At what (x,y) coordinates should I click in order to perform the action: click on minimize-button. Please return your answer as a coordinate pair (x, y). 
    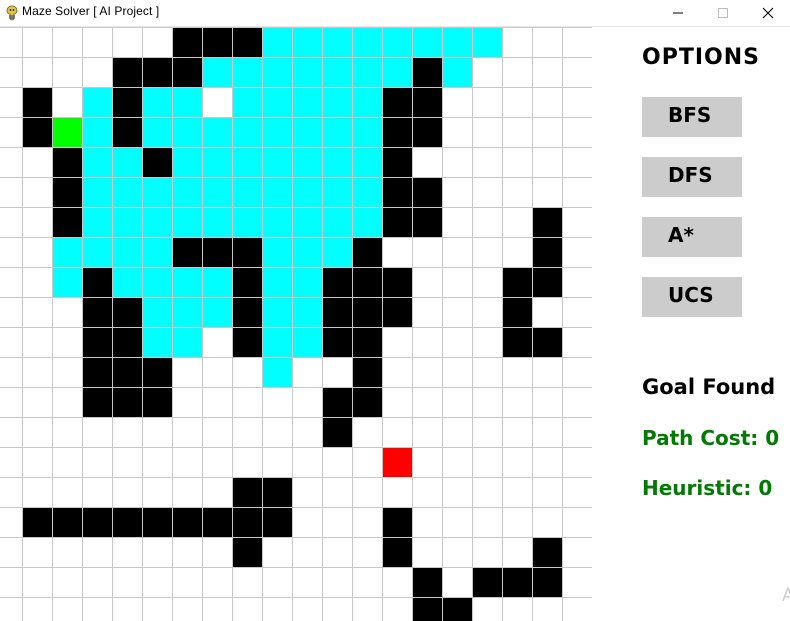
    Looking at the image, I should click on (678, 13).